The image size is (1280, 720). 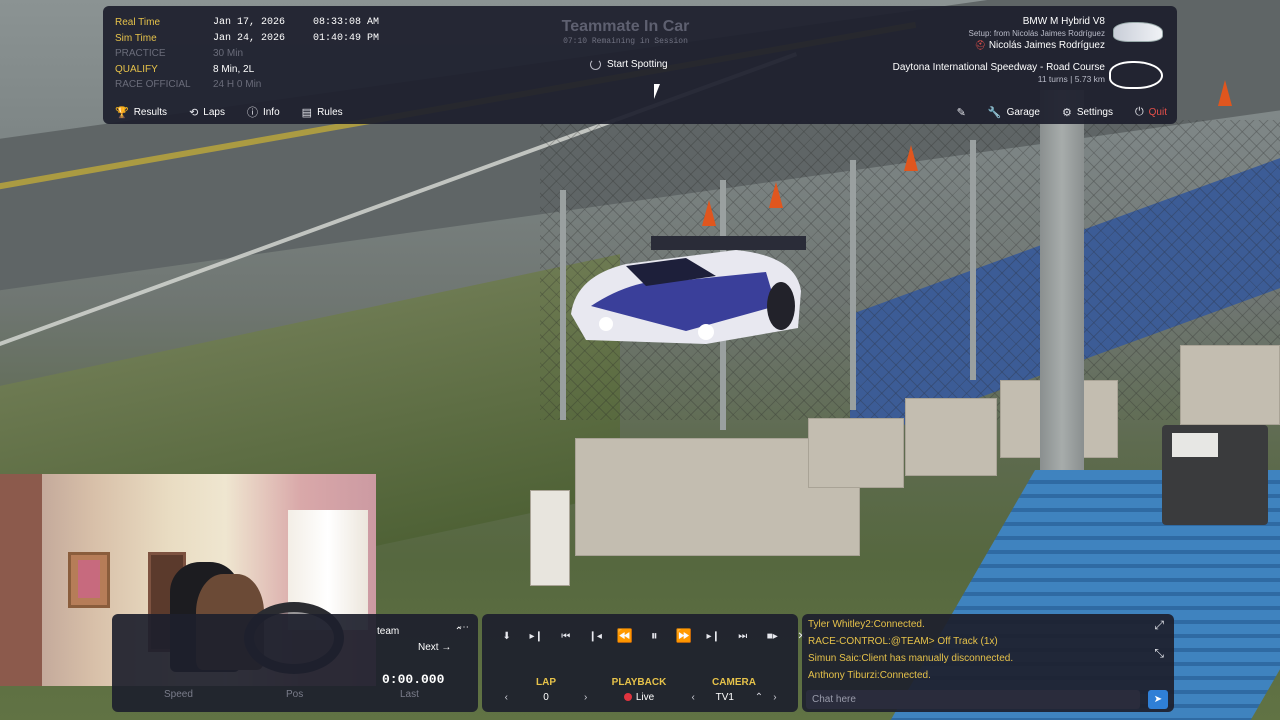 I want to click on live-indicator: Live, so click(x=639, y=697).